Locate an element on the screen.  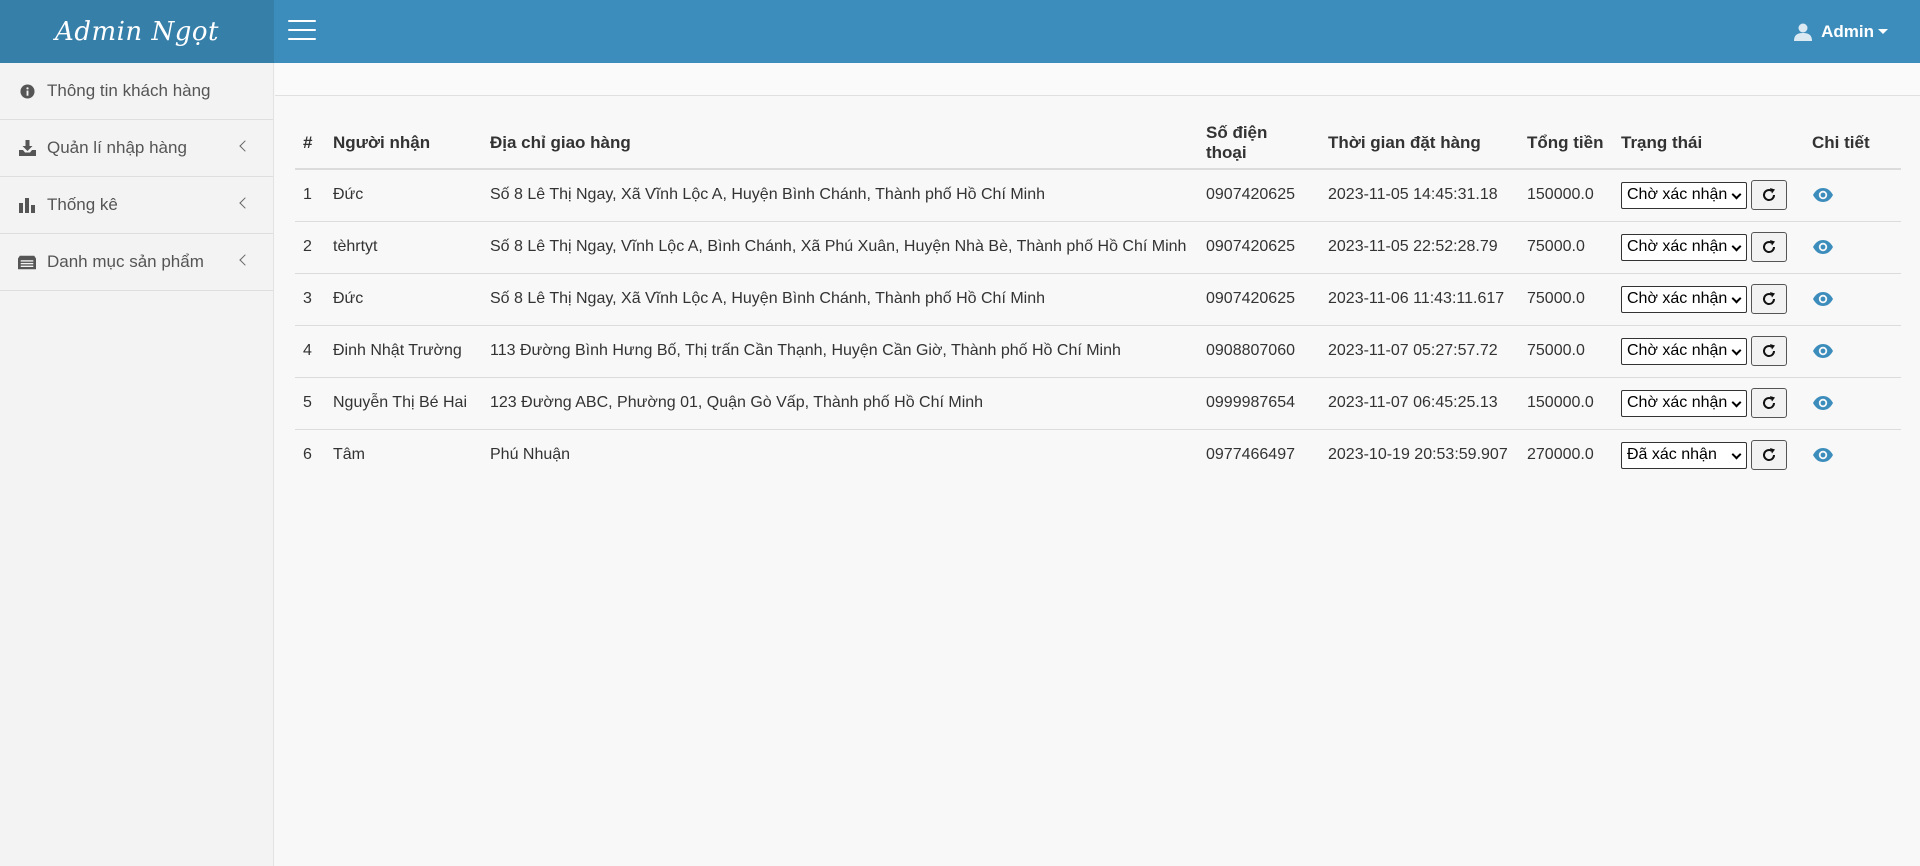
sidebar-item-label: Thống kê is located at coordinates (82, 204).